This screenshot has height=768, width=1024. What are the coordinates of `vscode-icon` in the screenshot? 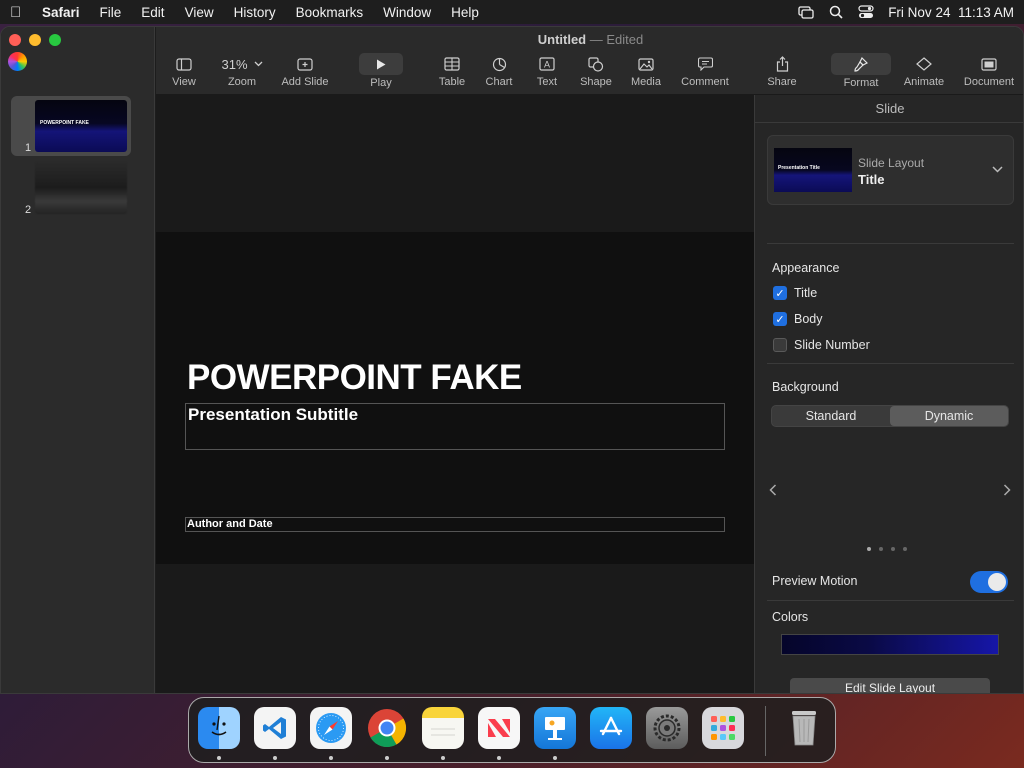 It's located at (275, 728).